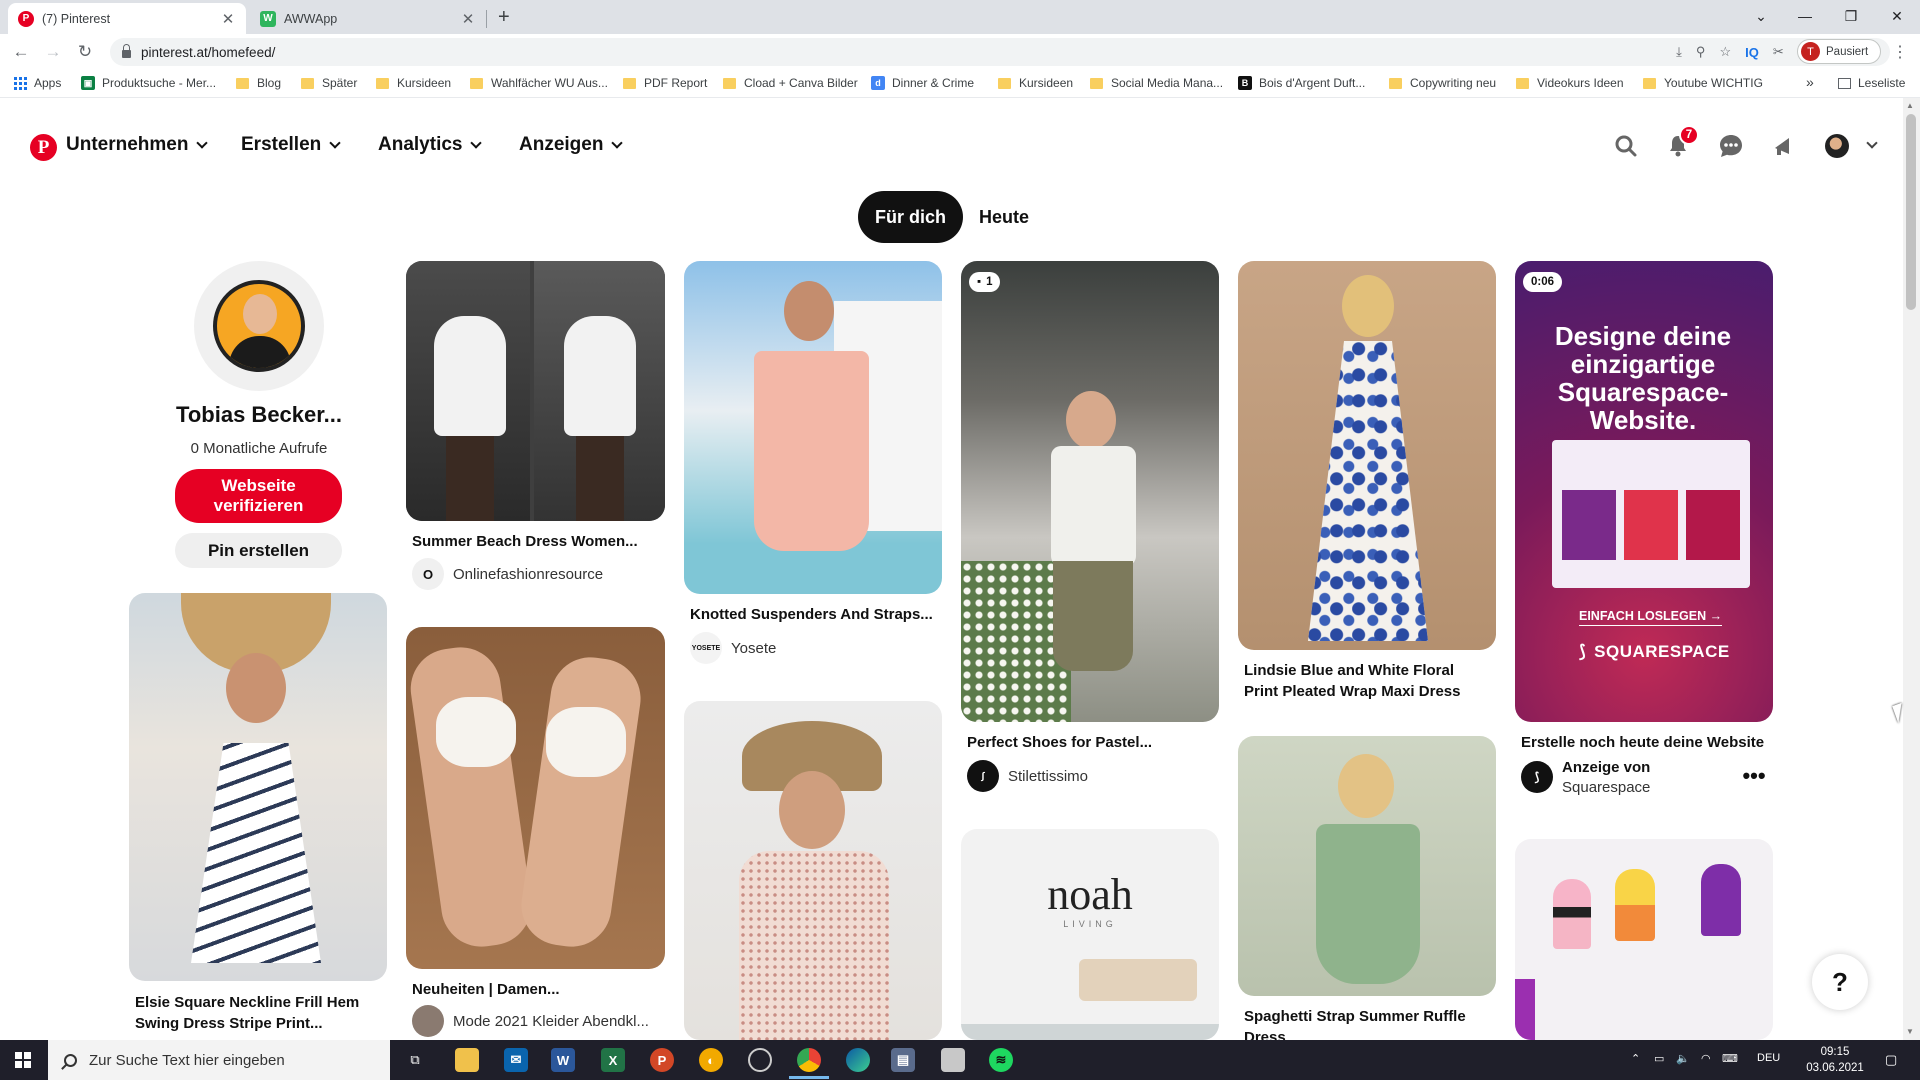 The width and height of the screenshot is (1920, 1080). Describe the element at coordinates (1891, 1060) in the screenshot. I see `notification-center-icon: ▢` at that location.